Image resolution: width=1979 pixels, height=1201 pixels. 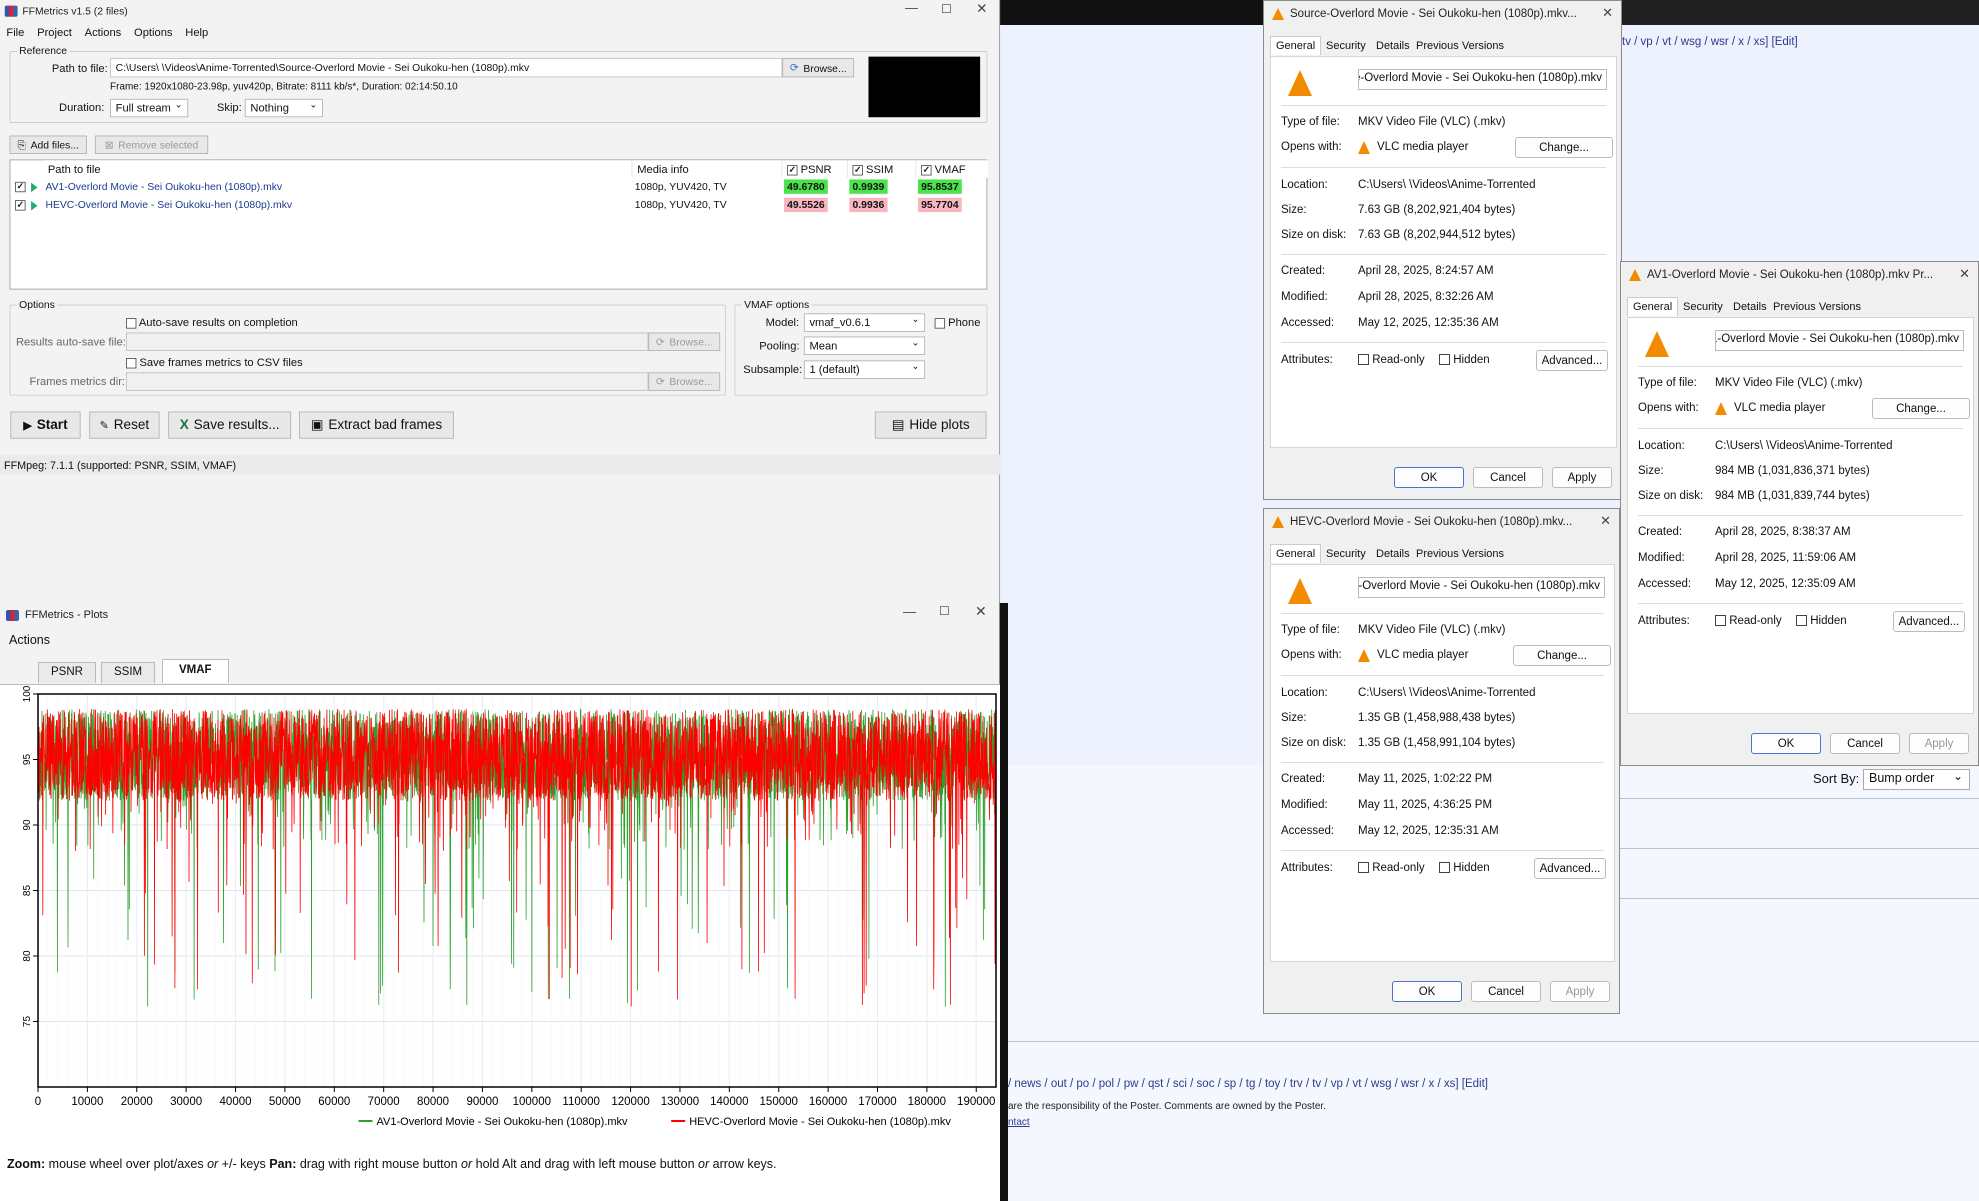 I want to click on remove-selected-button: ⊠ Remove selected, so click(x=151, y=144).